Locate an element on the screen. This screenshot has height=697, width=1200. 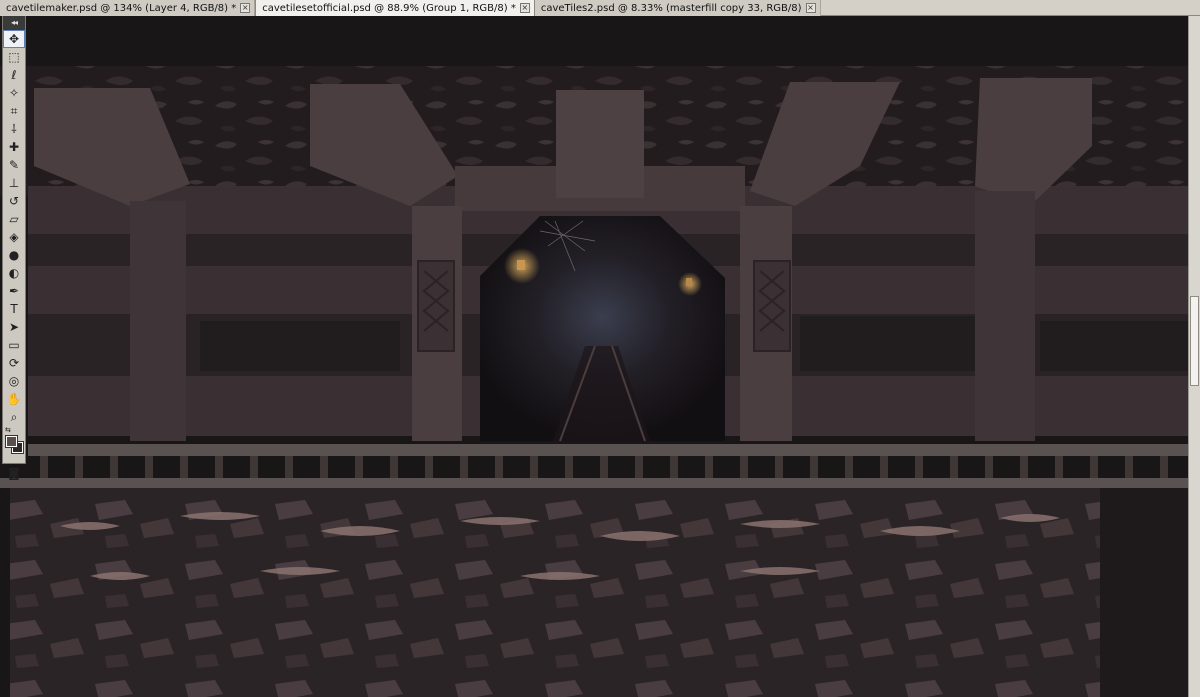
hand-tool: ✋ is located at coordinates (14, 399).